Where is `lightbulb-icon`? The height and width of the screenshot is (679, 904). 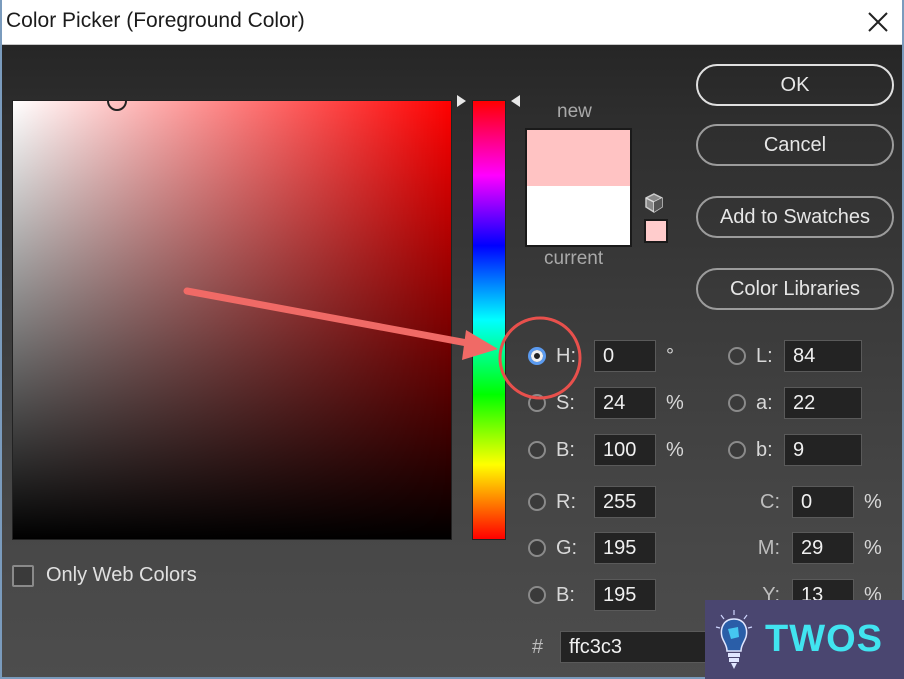 lightbulb-icon is located at coordinates (734, 639).